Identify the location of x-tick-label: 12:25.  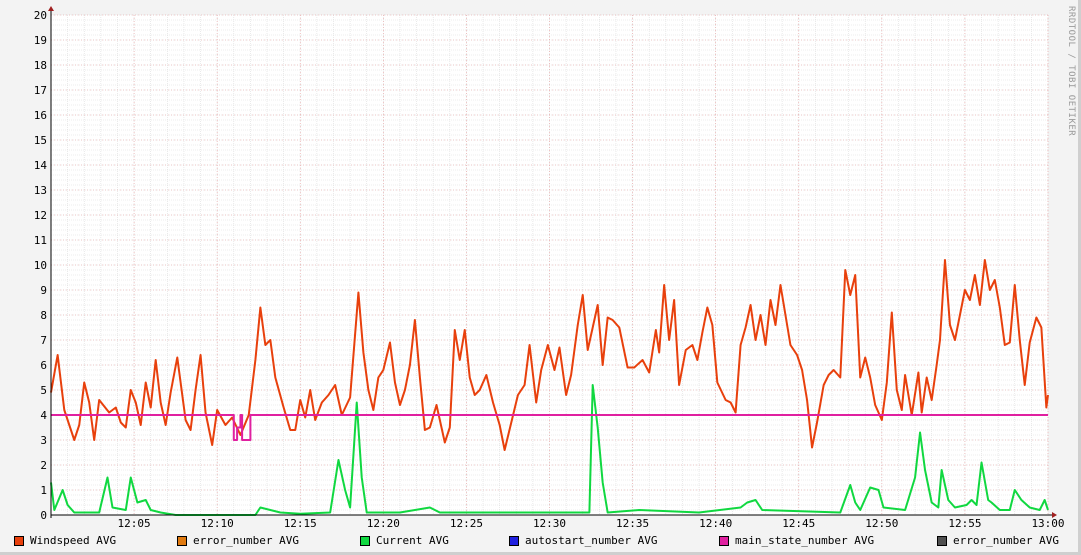
(466, 523).